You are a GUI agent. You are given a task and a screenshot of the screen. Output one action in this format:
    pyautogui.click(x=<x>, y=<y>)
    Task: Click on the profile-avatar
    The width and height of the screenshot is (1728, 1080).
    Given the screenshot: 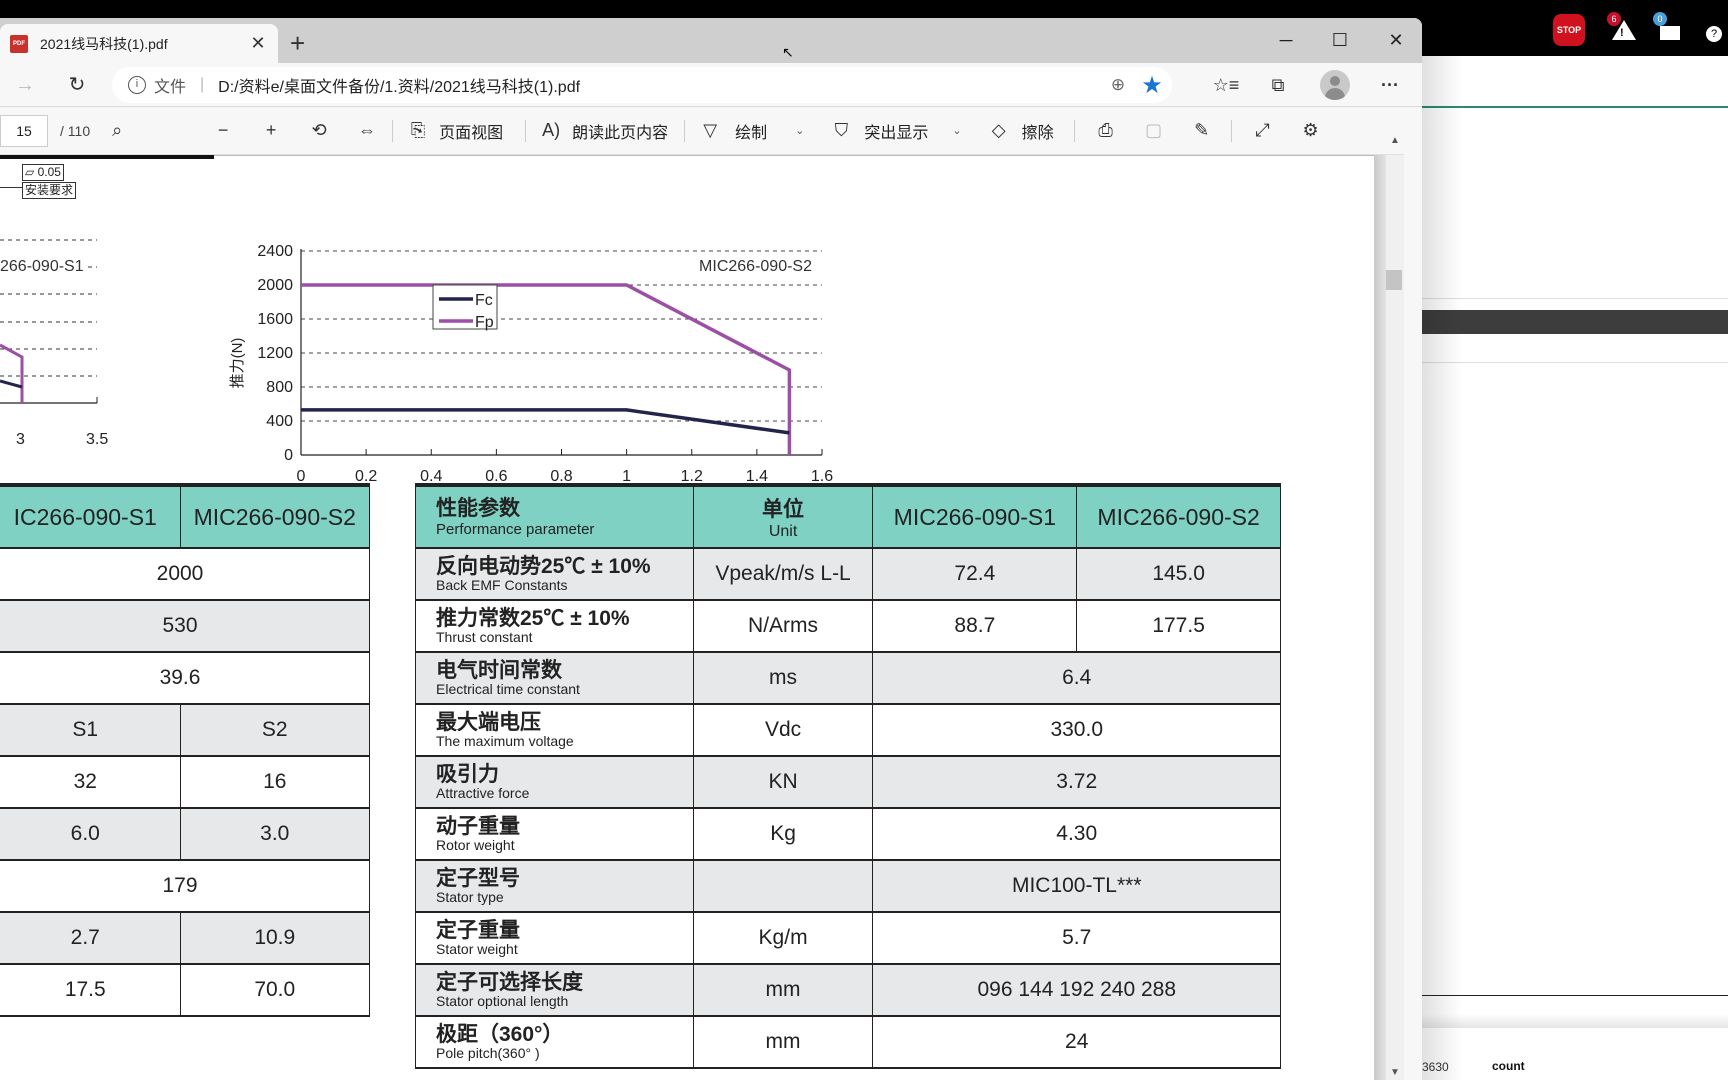 What is the action you would take?
    pyautogui.click(x=1335, y=85)
    